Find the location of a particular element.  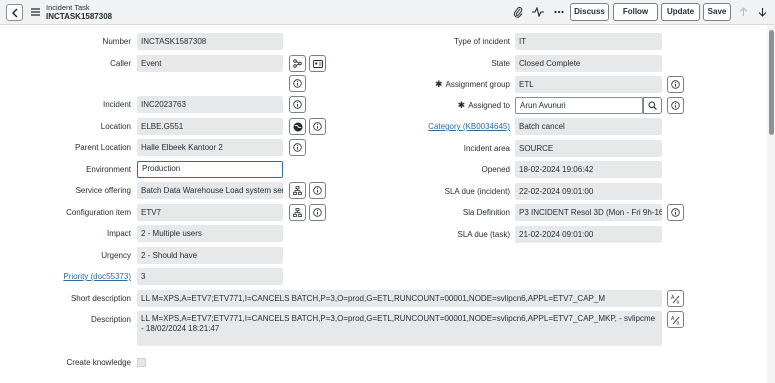

assigned-to-label-text: Assigned to is located at coordinates (489, 105).